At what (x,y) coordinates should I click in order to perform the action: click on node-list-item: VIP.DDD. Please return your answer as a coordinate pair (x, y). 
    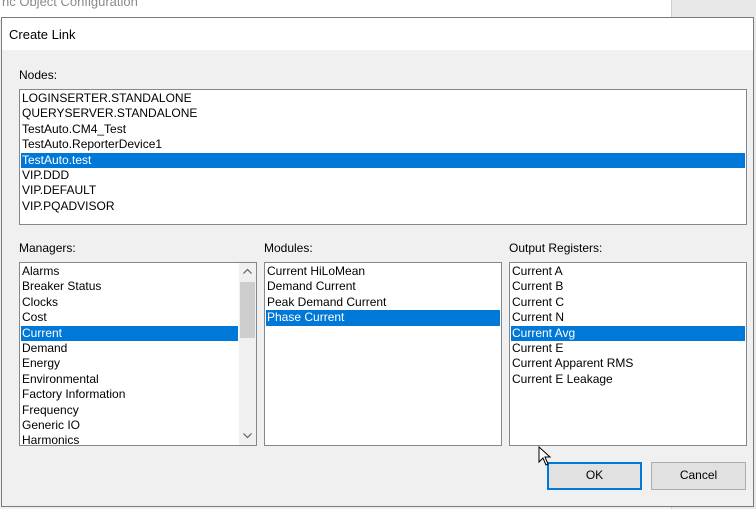
    Looking at the image, I should click on (383, 175).